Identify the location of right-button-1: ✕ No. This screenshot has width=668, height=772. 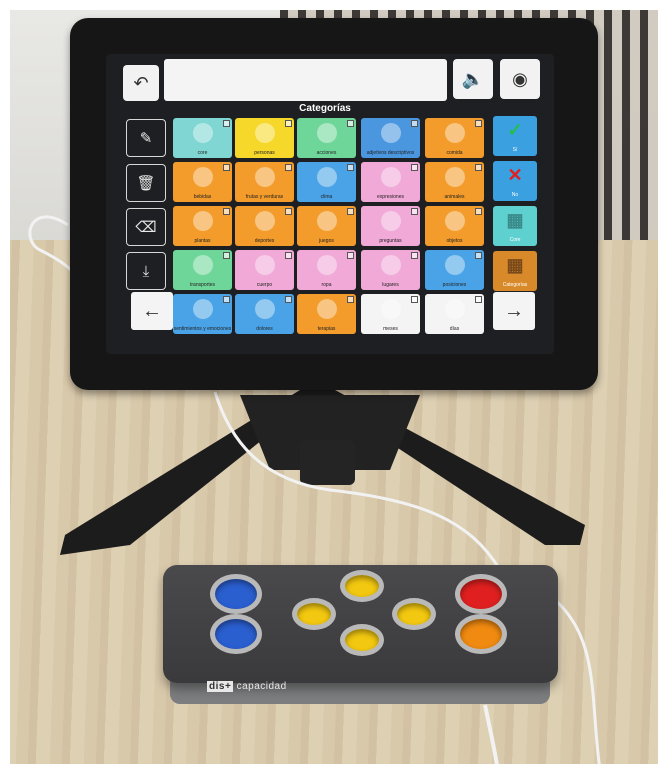
(515, 181).